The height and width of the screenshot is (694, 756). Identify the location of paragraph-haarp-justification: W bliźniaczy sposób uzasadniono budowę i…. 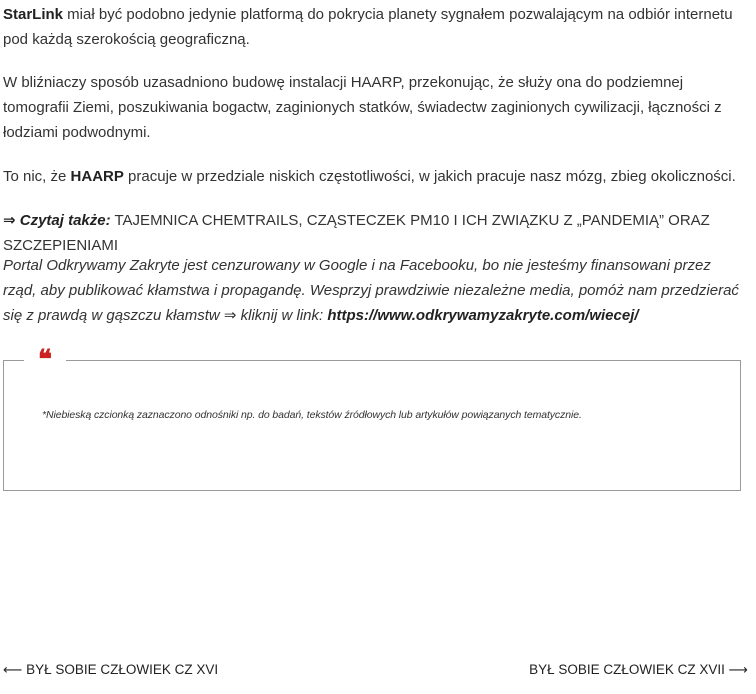
(362, 107).